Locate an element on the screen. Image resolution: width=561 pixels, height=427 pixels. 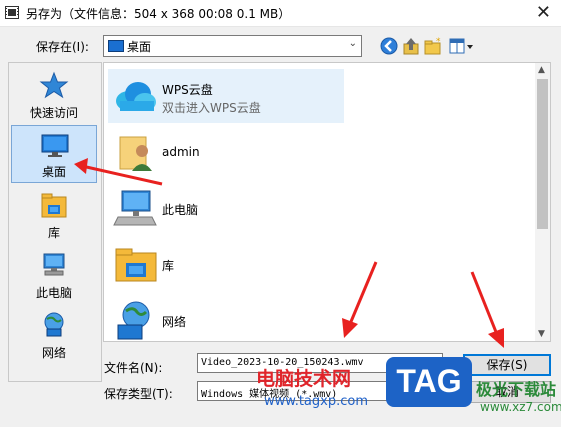
watermark-url: www.tagxp.com is located at coordinates (316, 401).